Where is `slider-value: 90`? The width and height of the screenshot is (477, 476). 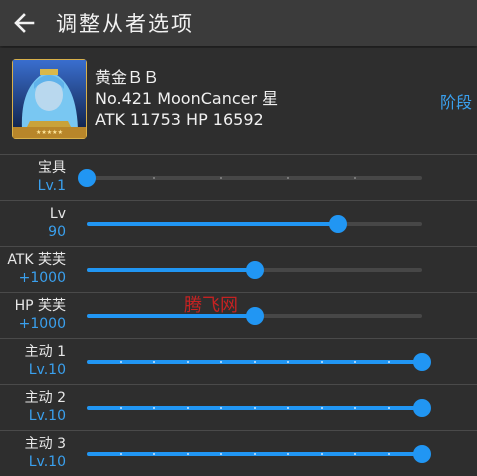 slider-value: 90 is located at coordinates (57, 232).